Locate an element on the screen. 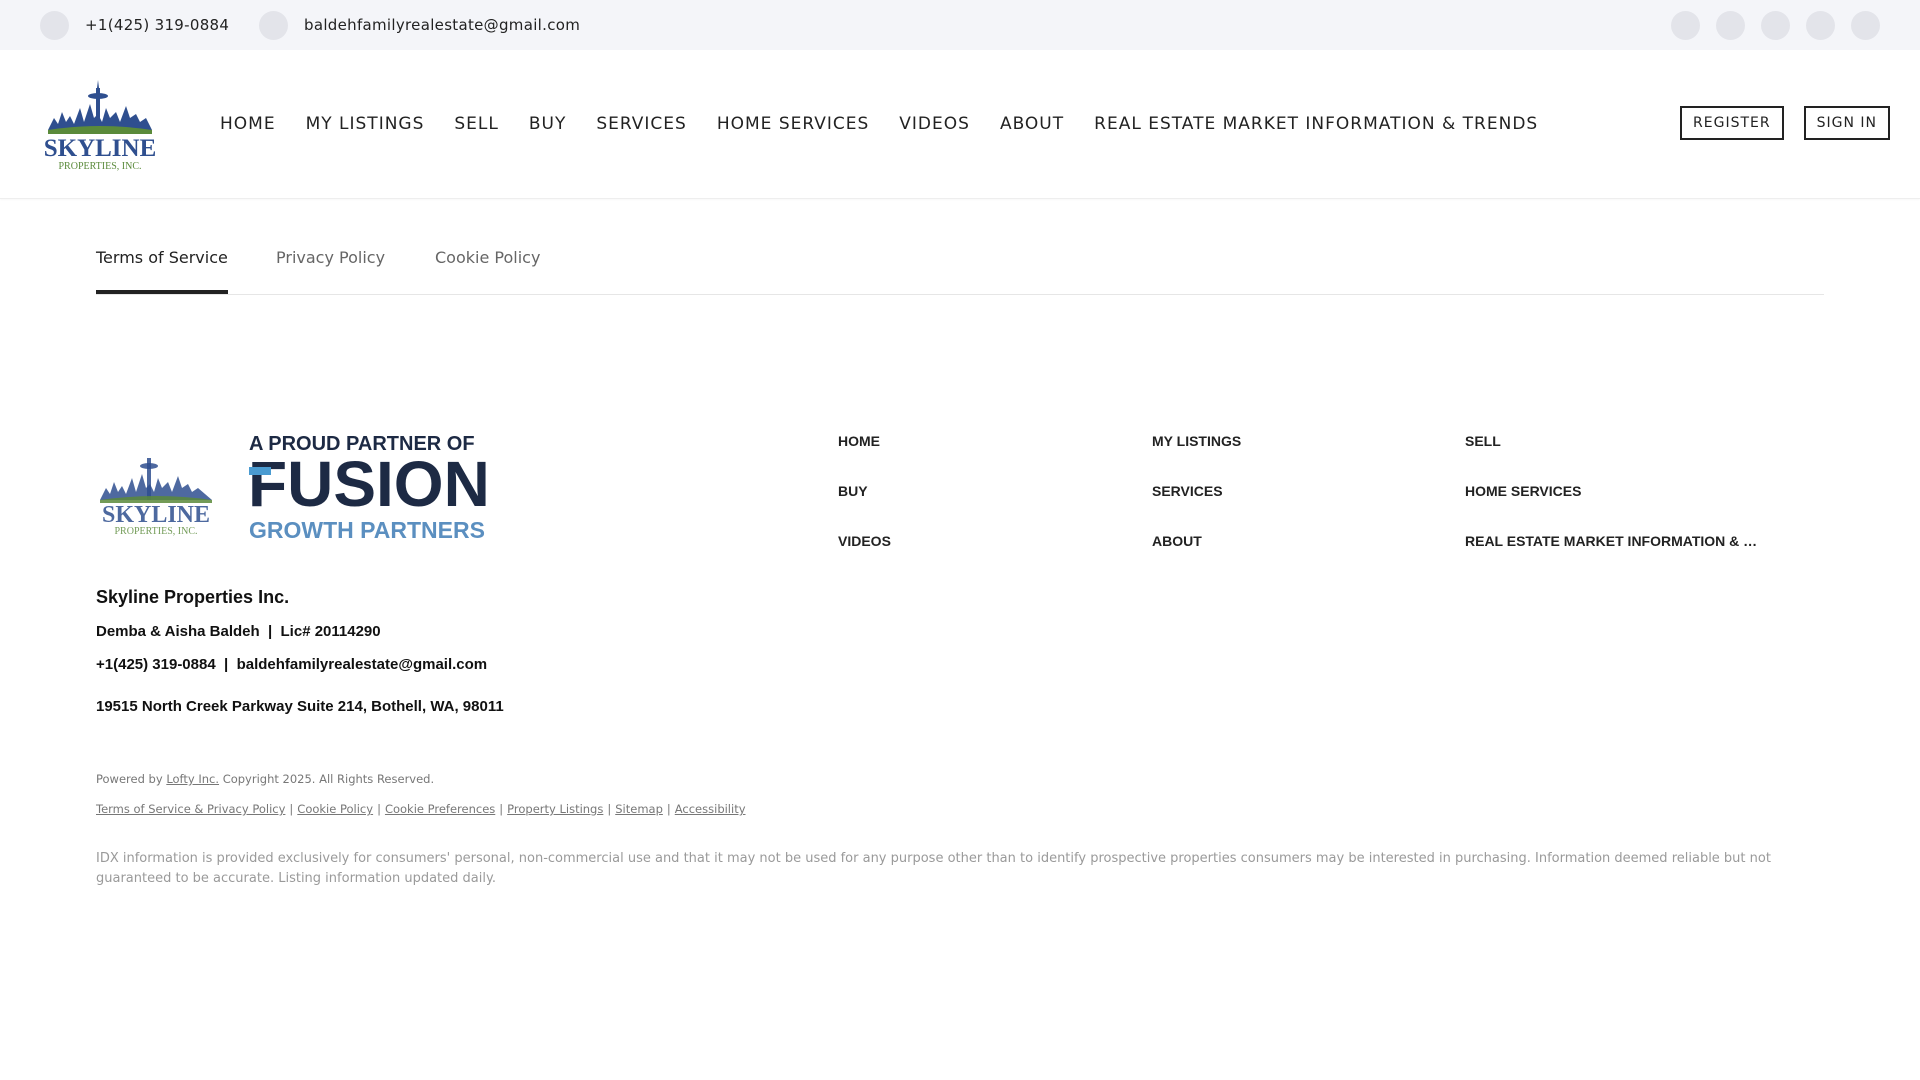 Image resolution: width=1920 pixels, height=1080 pixels. social-links is located at coordinates (1775, 25).